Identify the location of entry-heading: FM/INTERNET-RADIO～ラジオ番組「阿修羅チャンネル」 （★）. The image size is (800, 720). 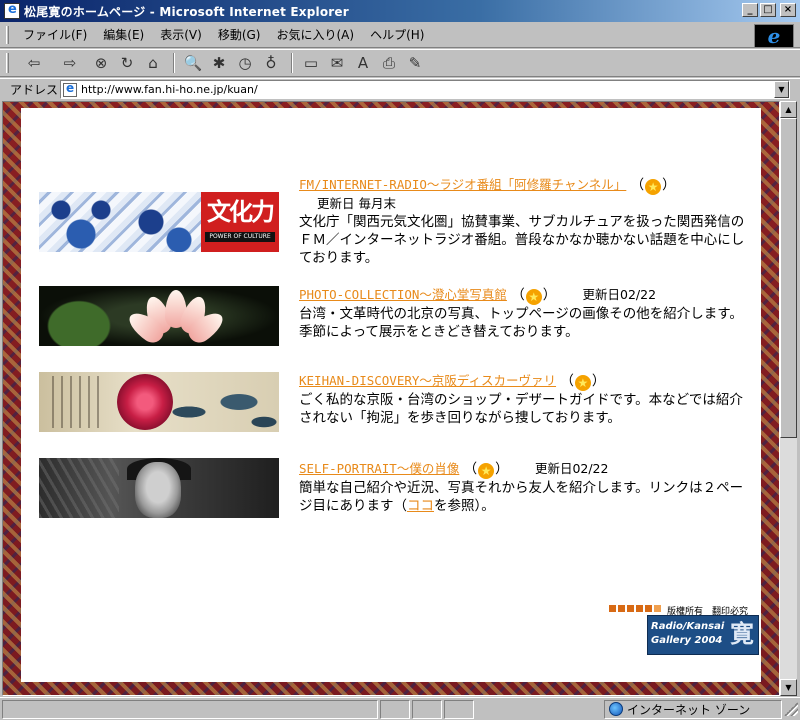
(525, 185).